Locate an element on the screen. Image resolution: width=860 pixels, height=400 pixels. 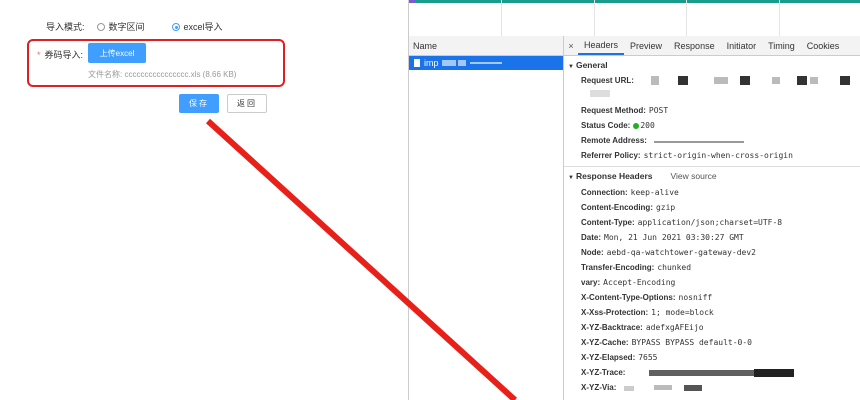
timeline-bar-start is located at coordinates (412, 1).